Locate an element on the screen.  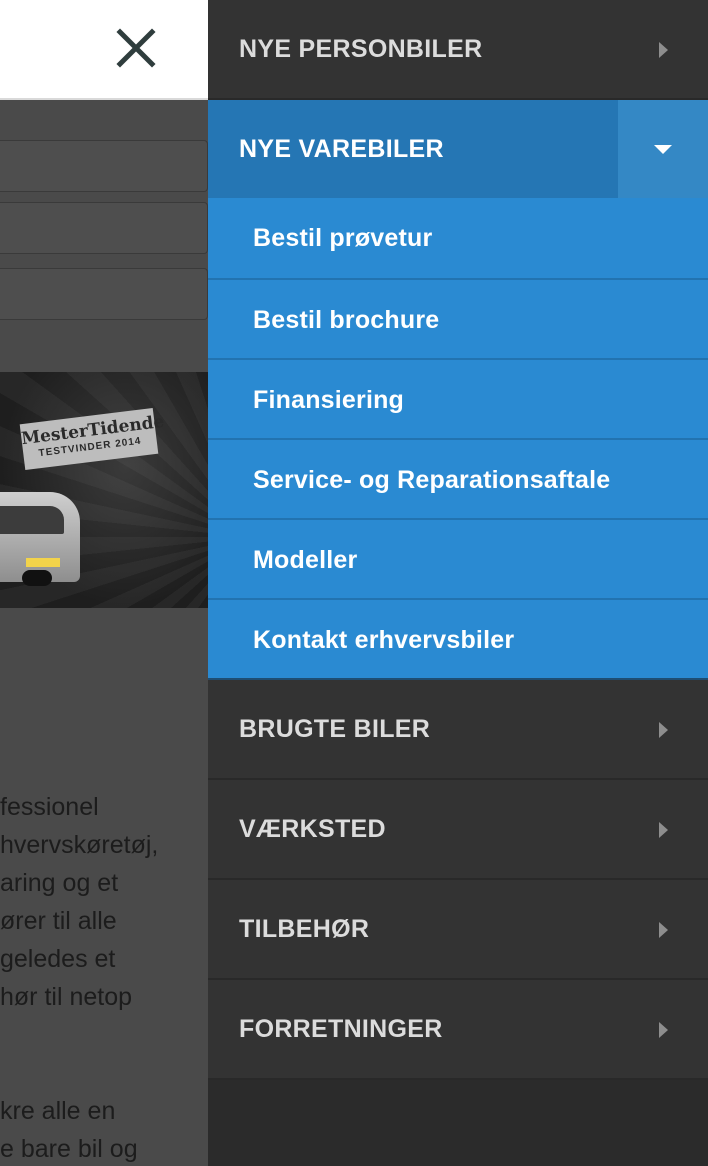
menu-item-nye-personbiler: NYE PERSONBILER is located at coordinates (458, 50).